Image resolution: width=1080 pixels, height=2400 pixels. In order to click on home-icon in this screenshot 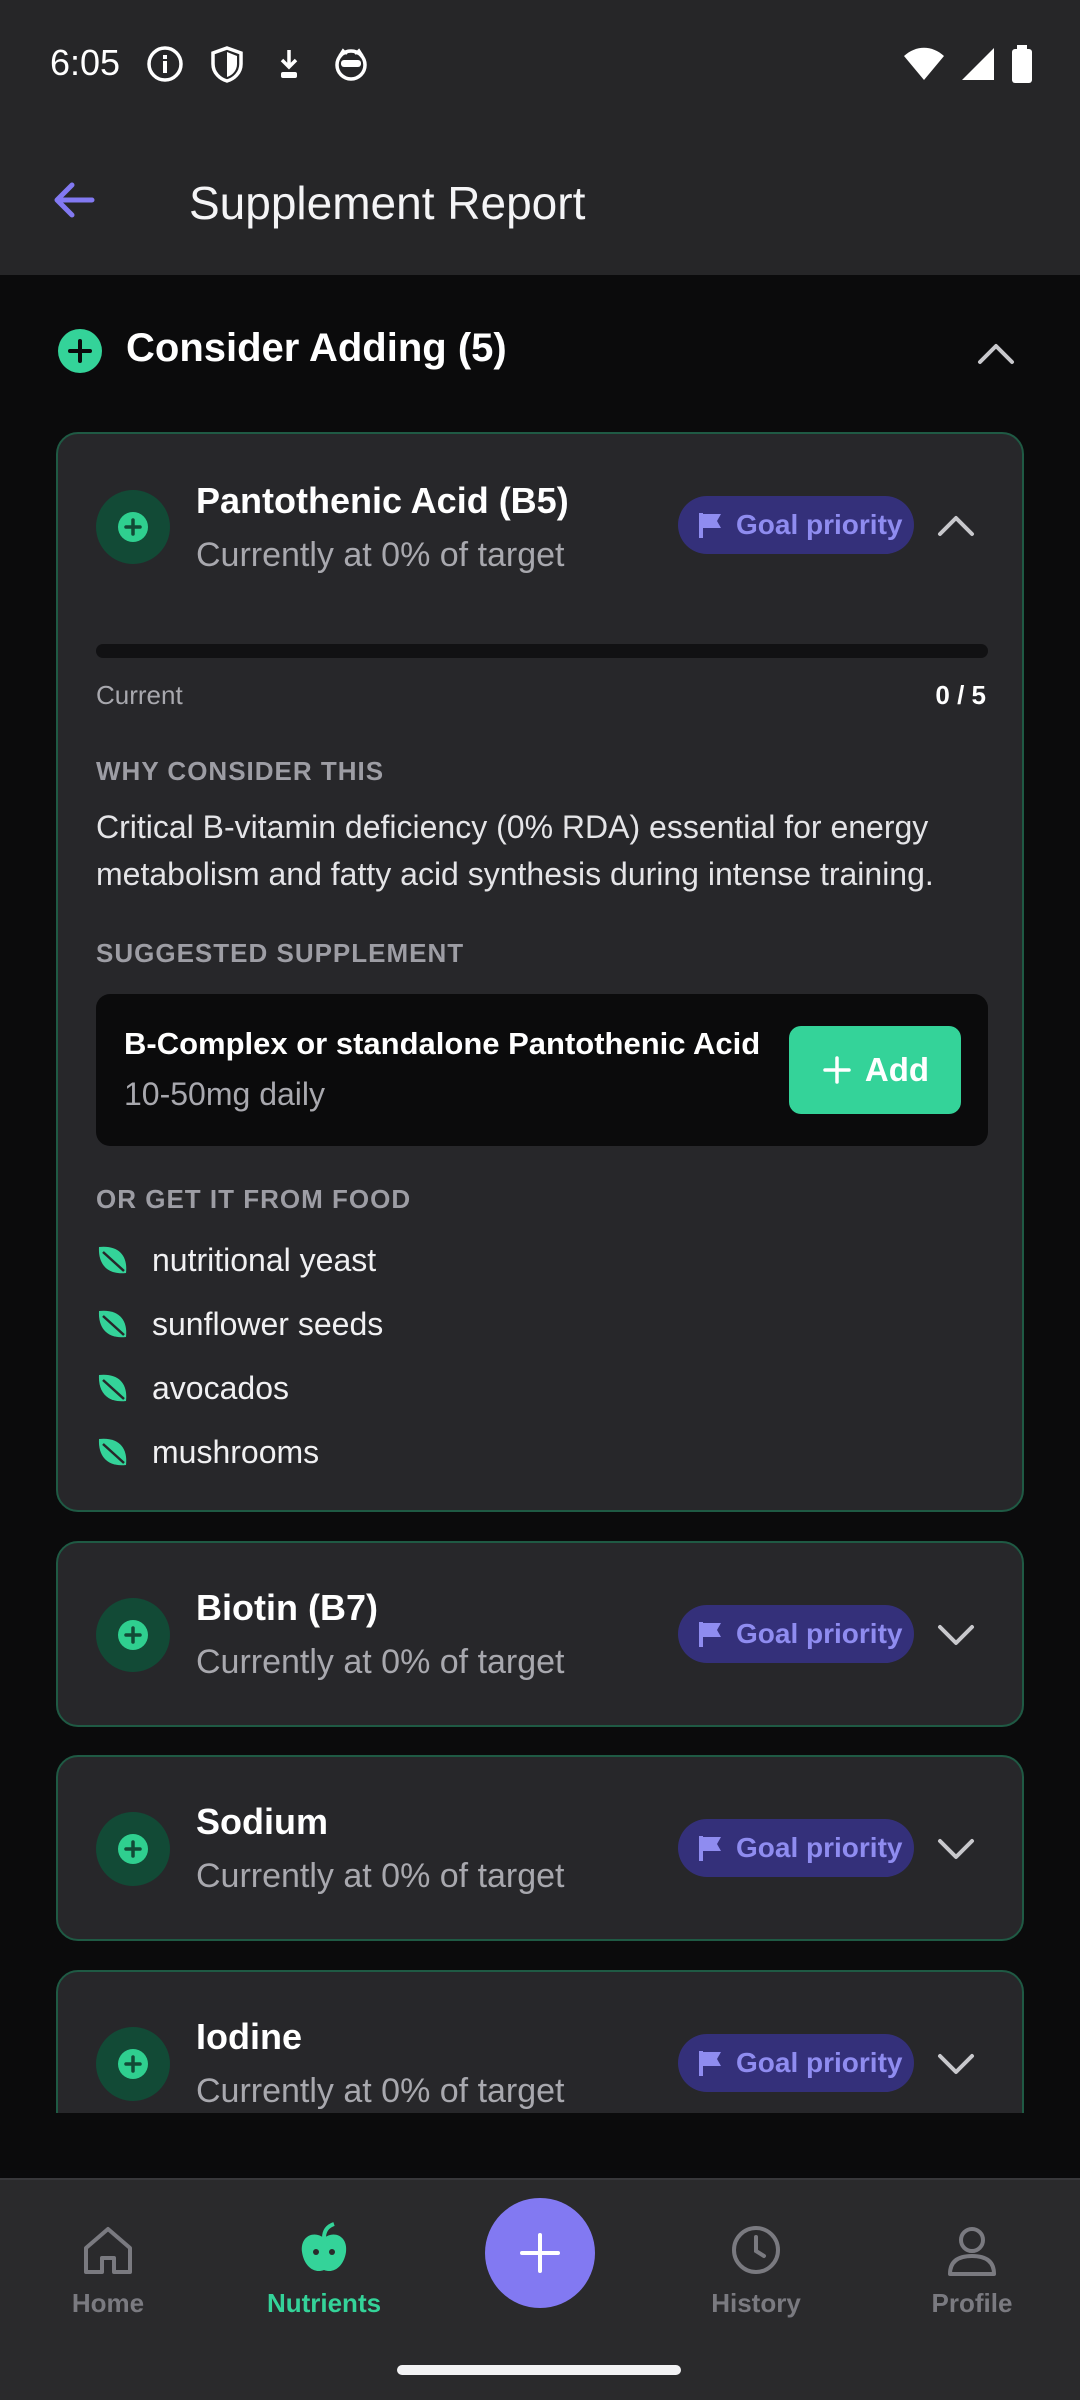, I will do `click(108, 2250)`.